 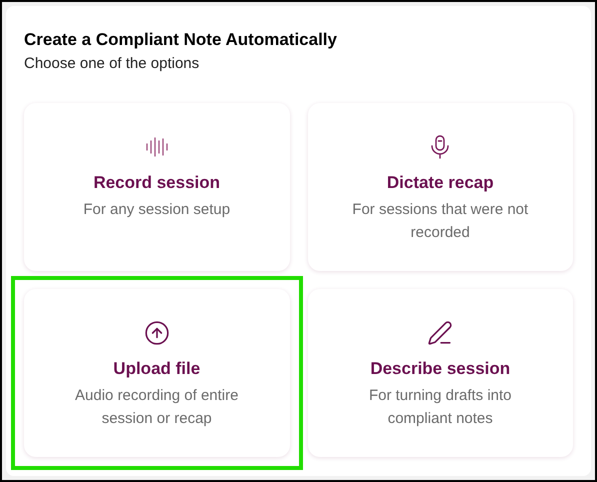 What do you see at coordinates (440, 407) in the screenshot?
I see `option-description: For turning drafts into compliant notes` at bounding box center [440, 407].